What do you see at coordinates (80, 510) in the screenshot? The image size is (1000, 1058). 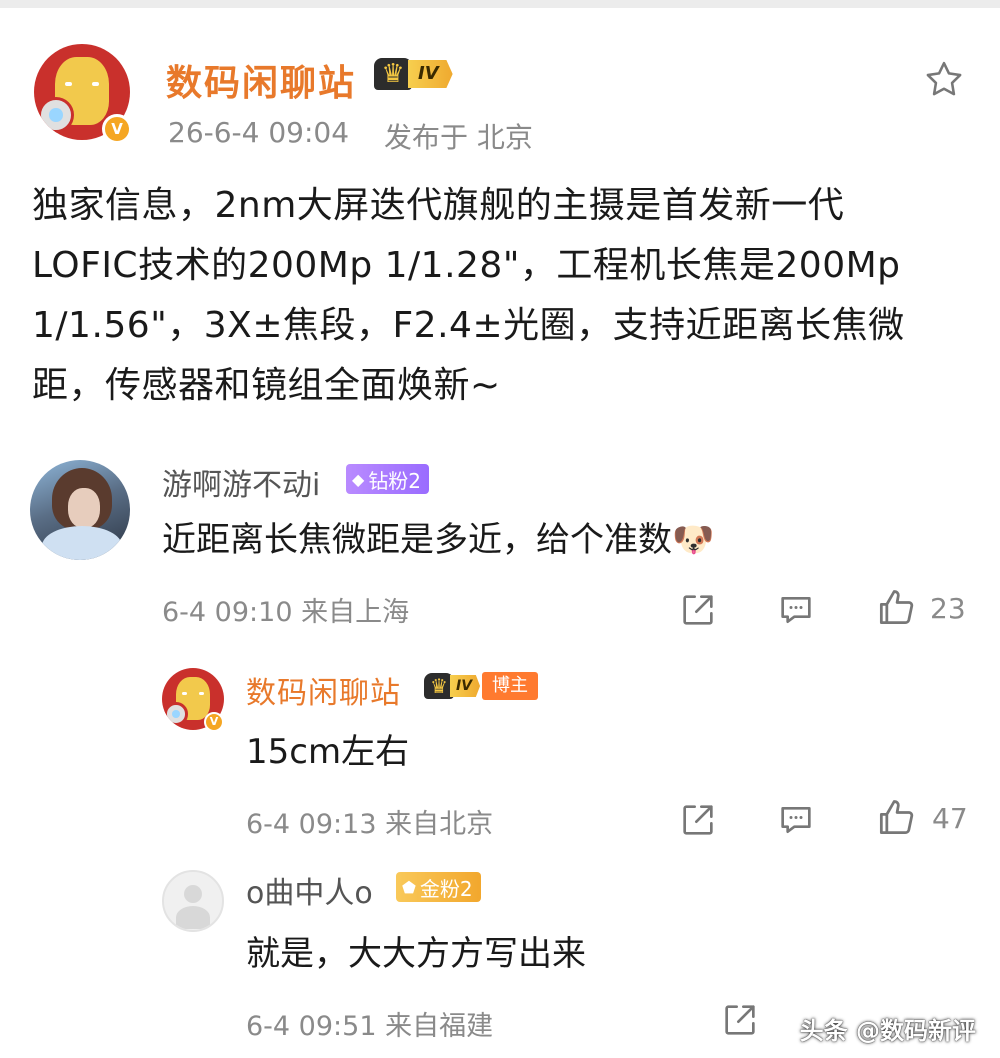 I see `commenter-avatar` at bounding box center [80, 510].